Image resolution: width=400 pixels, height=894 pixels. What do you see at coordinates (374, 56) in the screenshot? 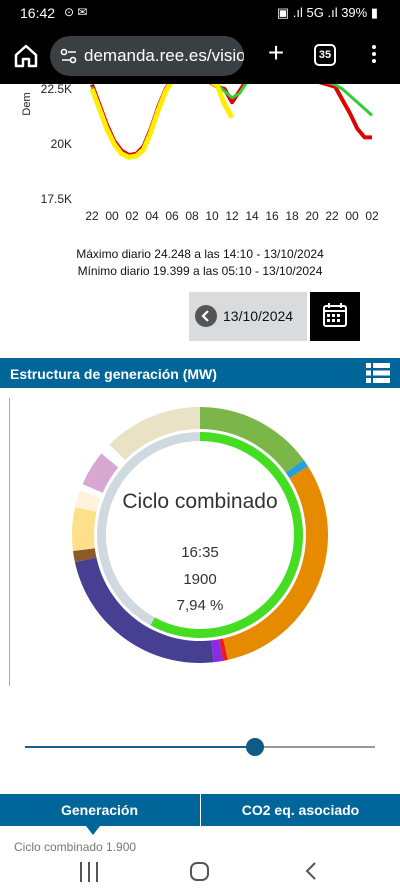
I see `more-menu-icon` at bounding box center [374, 56].